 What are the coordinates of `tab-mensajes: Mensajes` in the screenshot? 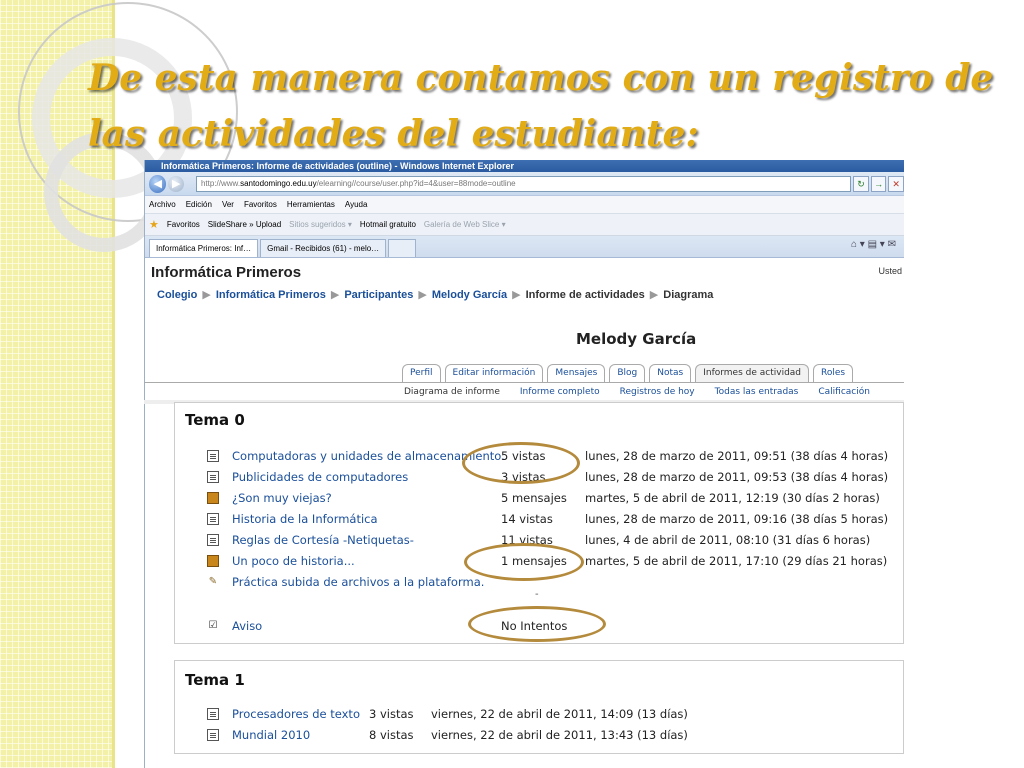 It's located at (576, 373).